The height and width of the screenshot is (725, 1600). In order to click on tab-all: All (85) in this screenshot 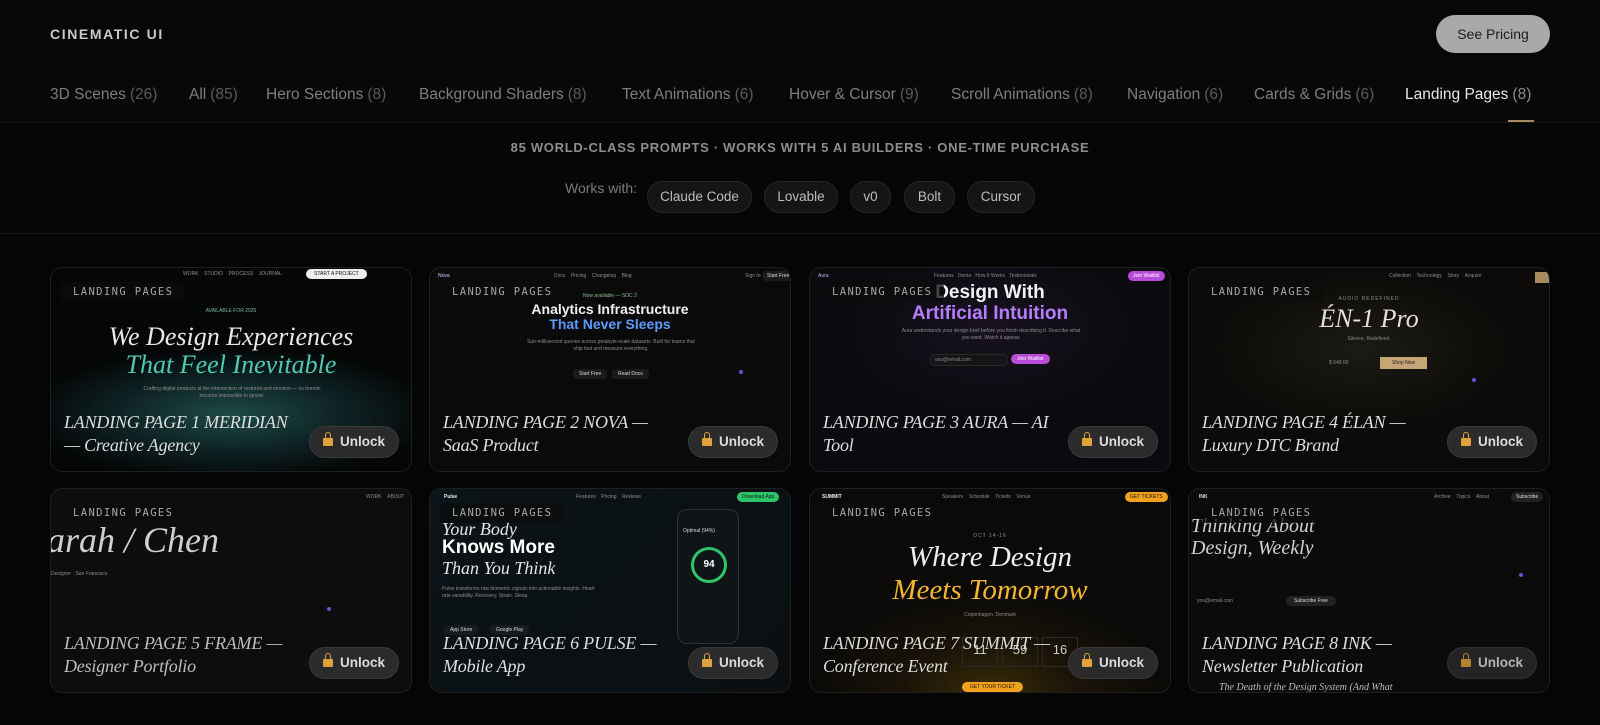, I will do `click(213, 95)`.